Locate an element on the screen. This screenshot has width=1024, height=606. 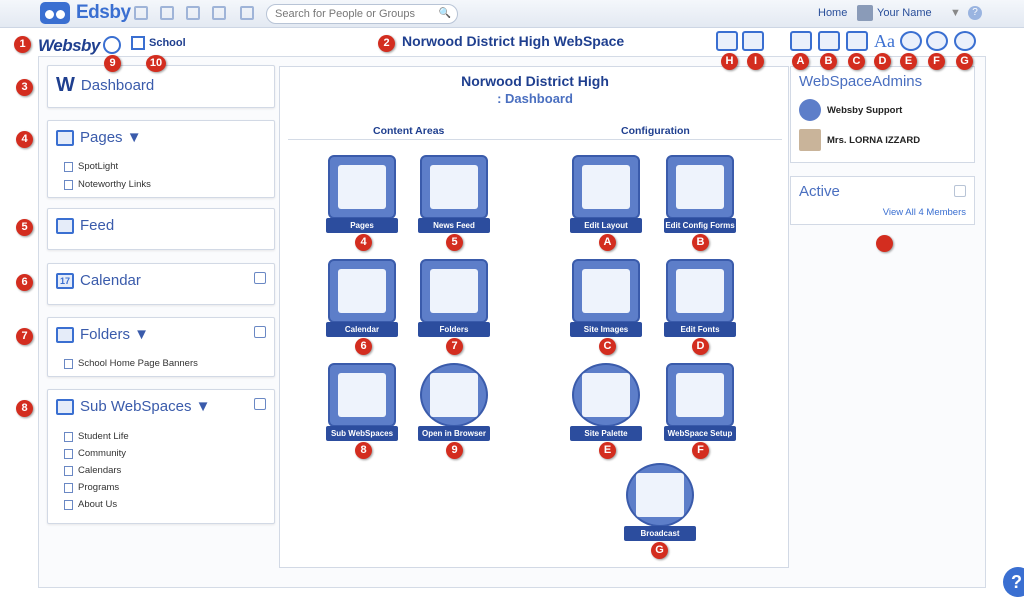
view-all-members-link: View All 4 Members is located at coordinates (924, 212).